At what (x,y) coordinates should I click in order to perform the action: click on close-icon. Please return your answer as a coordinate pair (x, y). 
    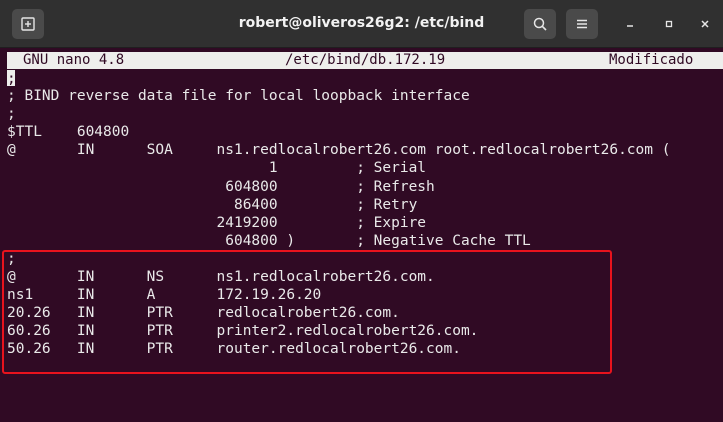
    Looking at the image, I should click on (705, 24).